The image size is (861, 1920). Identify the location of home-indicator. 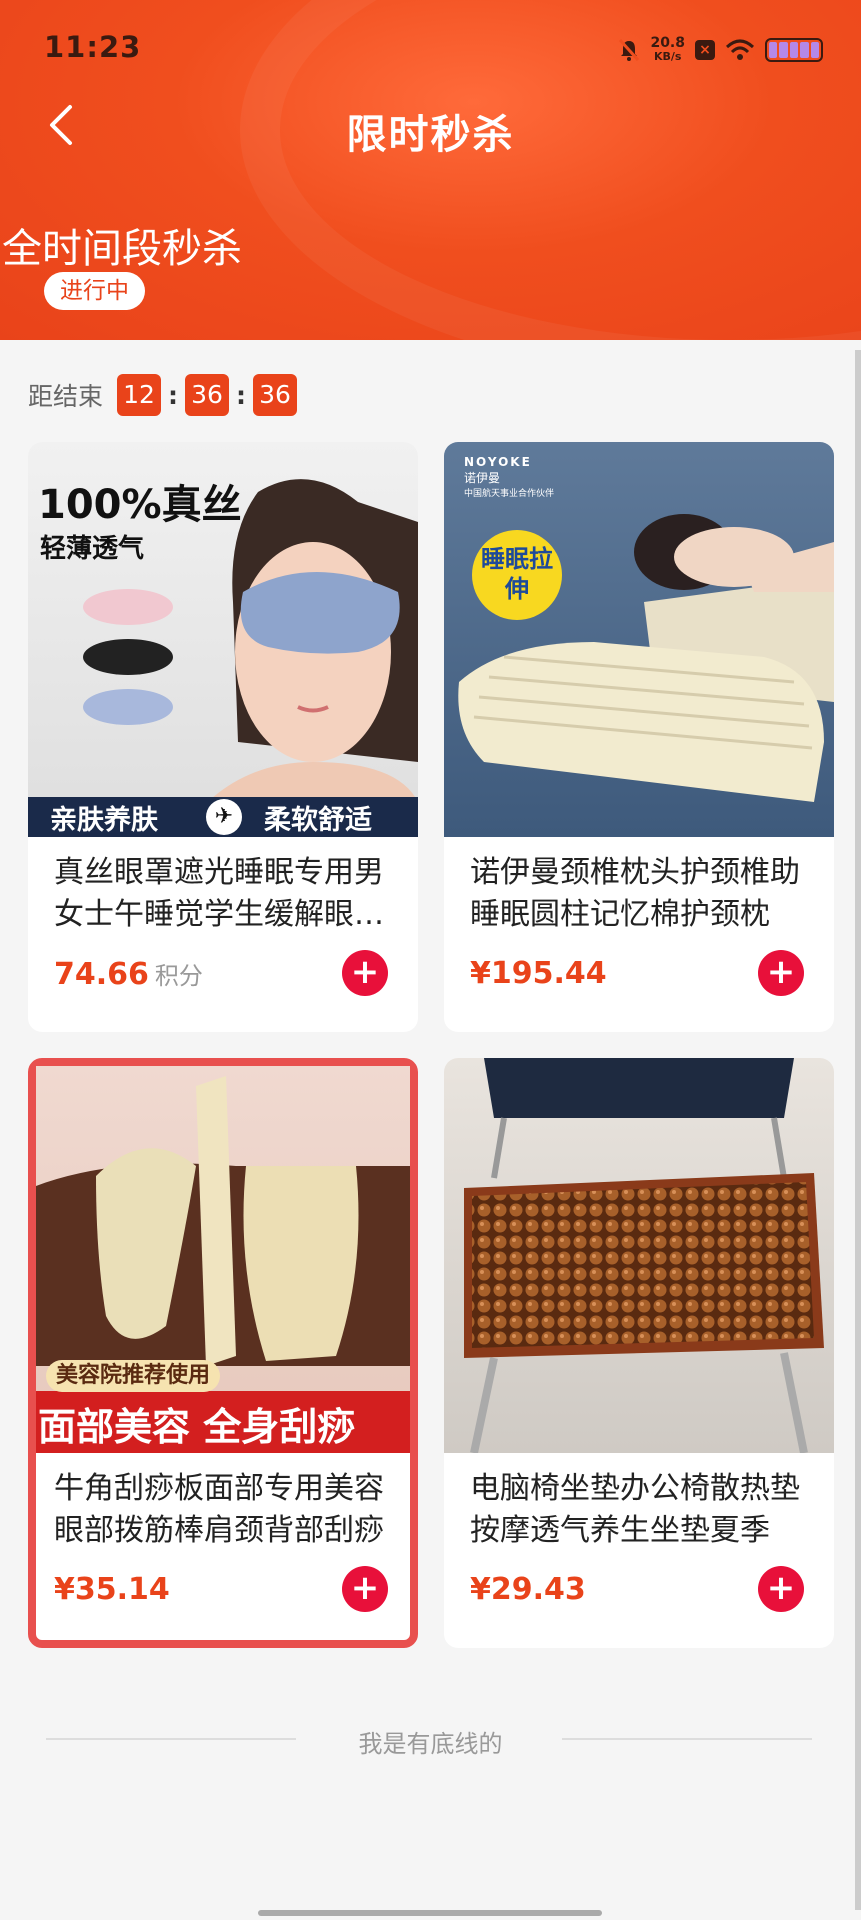
(430, 1913).